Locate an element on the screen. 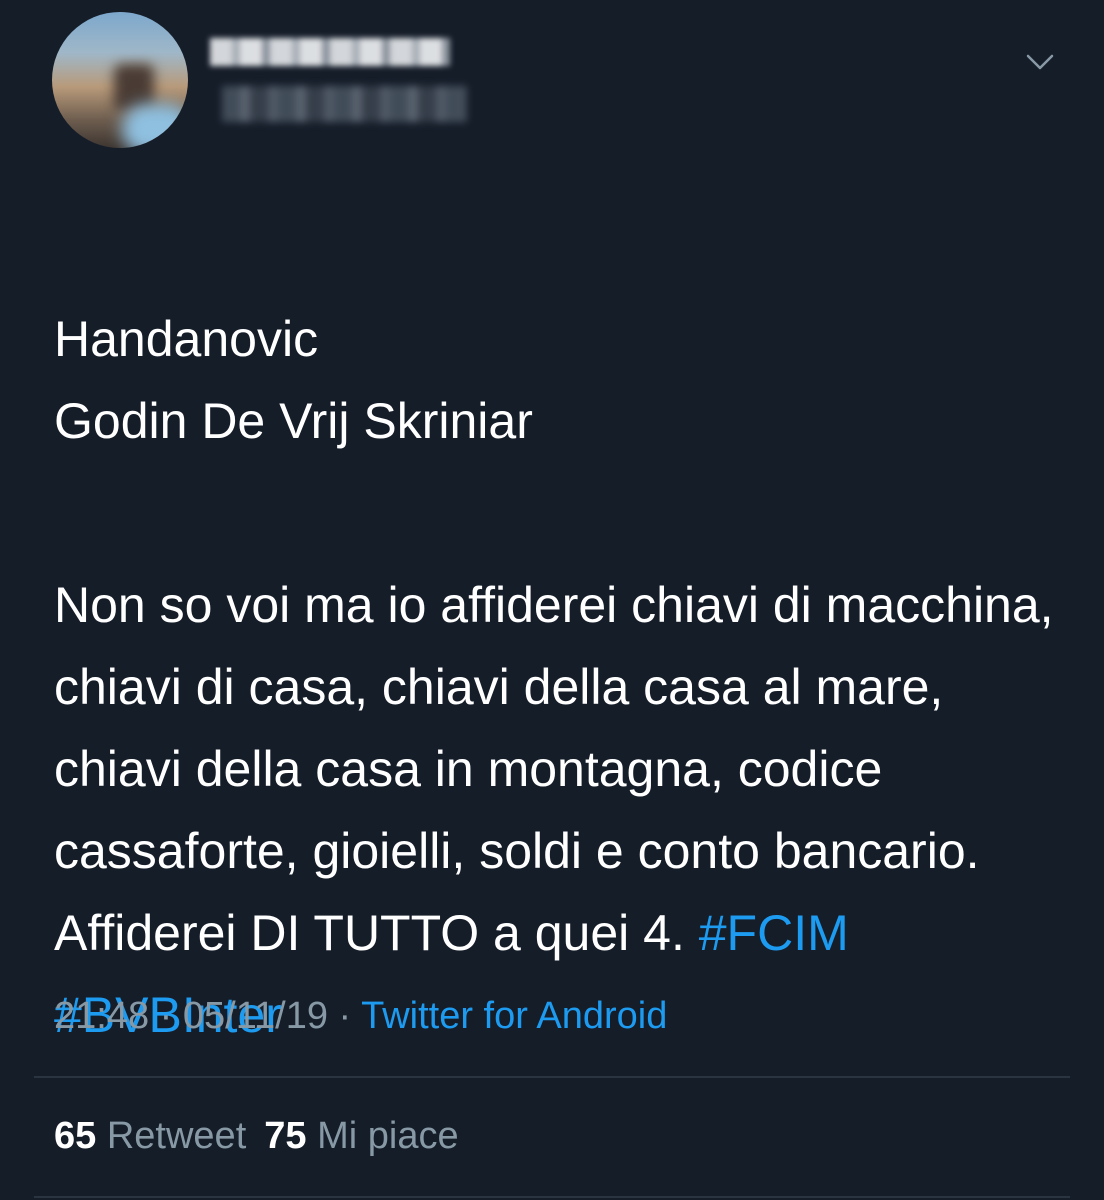 The width and height of the screenshot is (1104, 1200). tweet-time: 21:48 is located at coordinates (101, 1016).